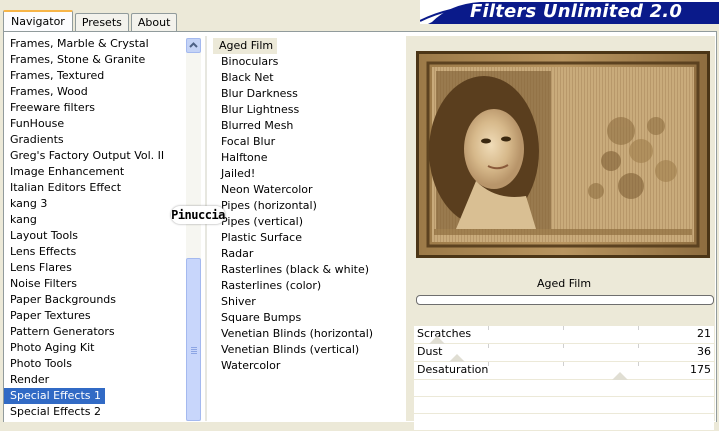 The width and height of the screenshot is (719, 431). Describe the element at coordinates (94, 92) in the screenshot. I see `category-item: Frames, Wood` at that location.